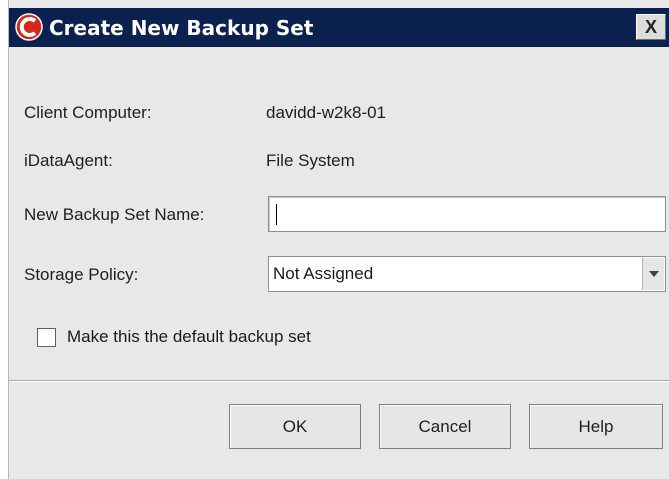 The height and width of the screenshot is (479, 669). I want to click on button-divider, so click(339, 381).